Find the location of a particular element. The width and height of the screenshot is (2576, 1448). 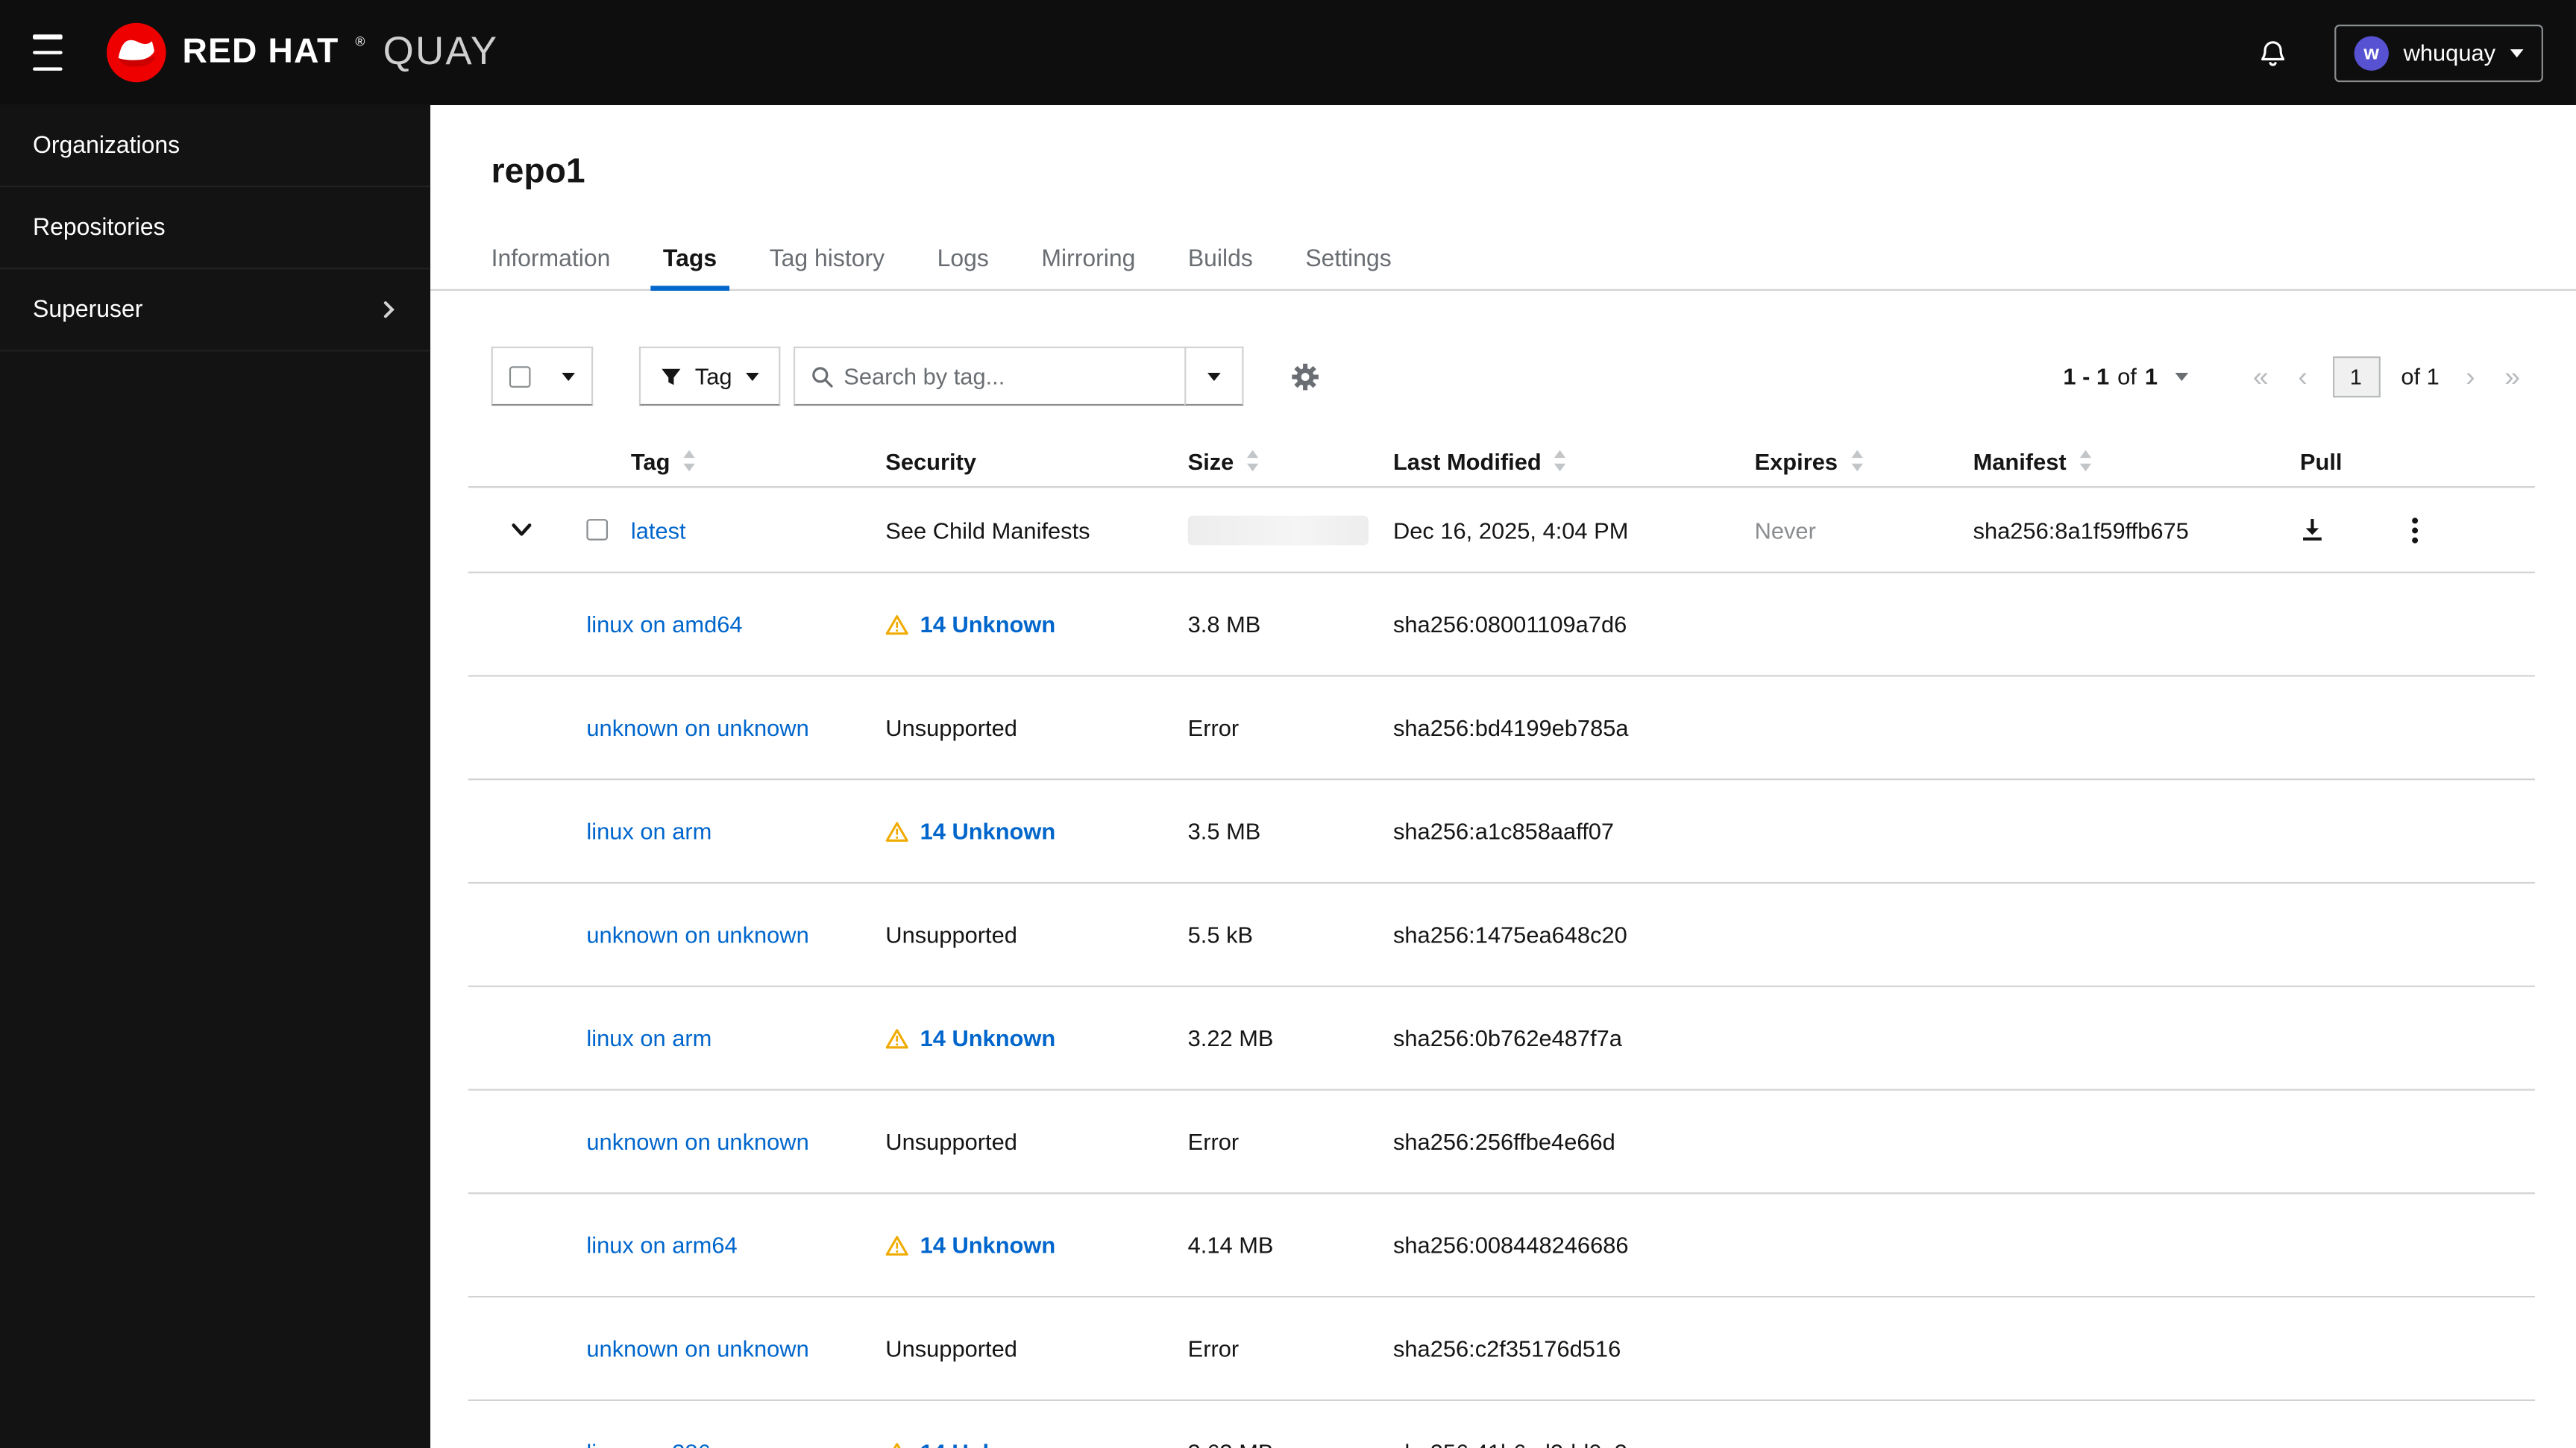

last-page-button: » is located at coordinates (2512, 376).